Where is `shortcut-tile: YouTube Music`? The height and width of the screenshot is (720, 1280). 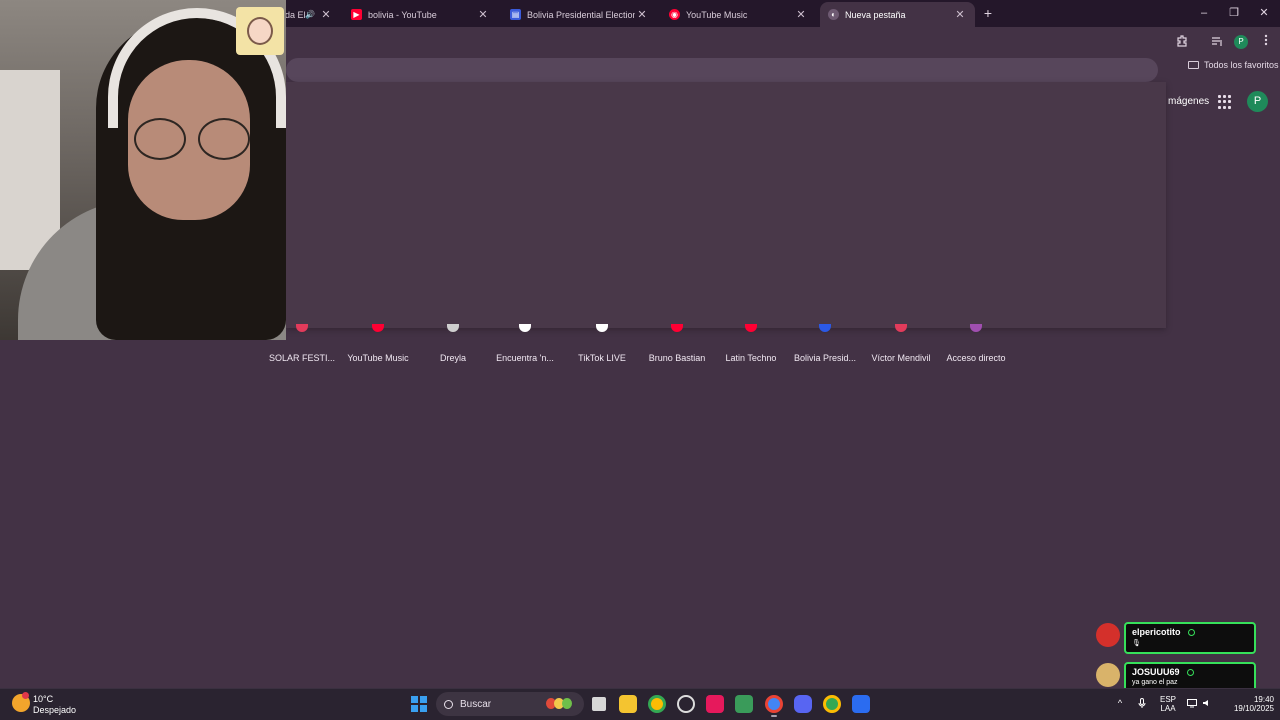
shortcut-tile: YouTube Music is located at coordinates (378, 344).